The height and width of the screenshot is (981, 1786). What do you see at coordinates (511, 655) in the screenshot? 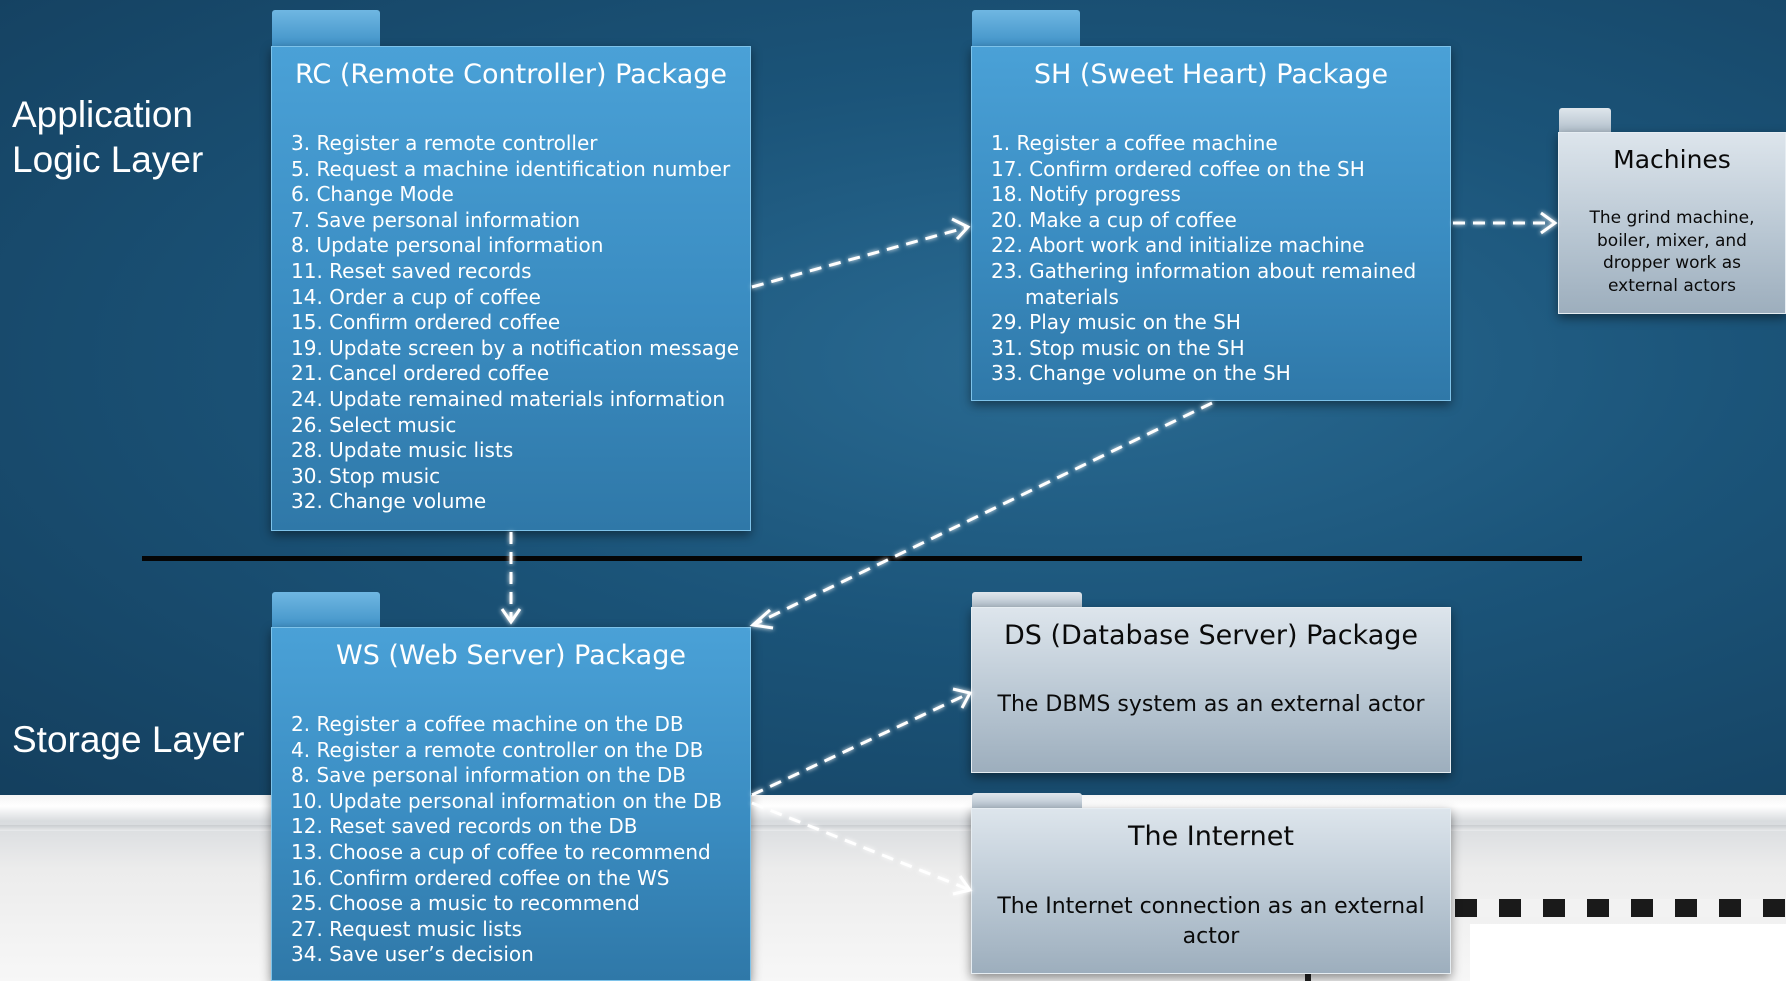
I see `ws-package-title: WS (Web Server) Package` at bounding box center [511, 655].